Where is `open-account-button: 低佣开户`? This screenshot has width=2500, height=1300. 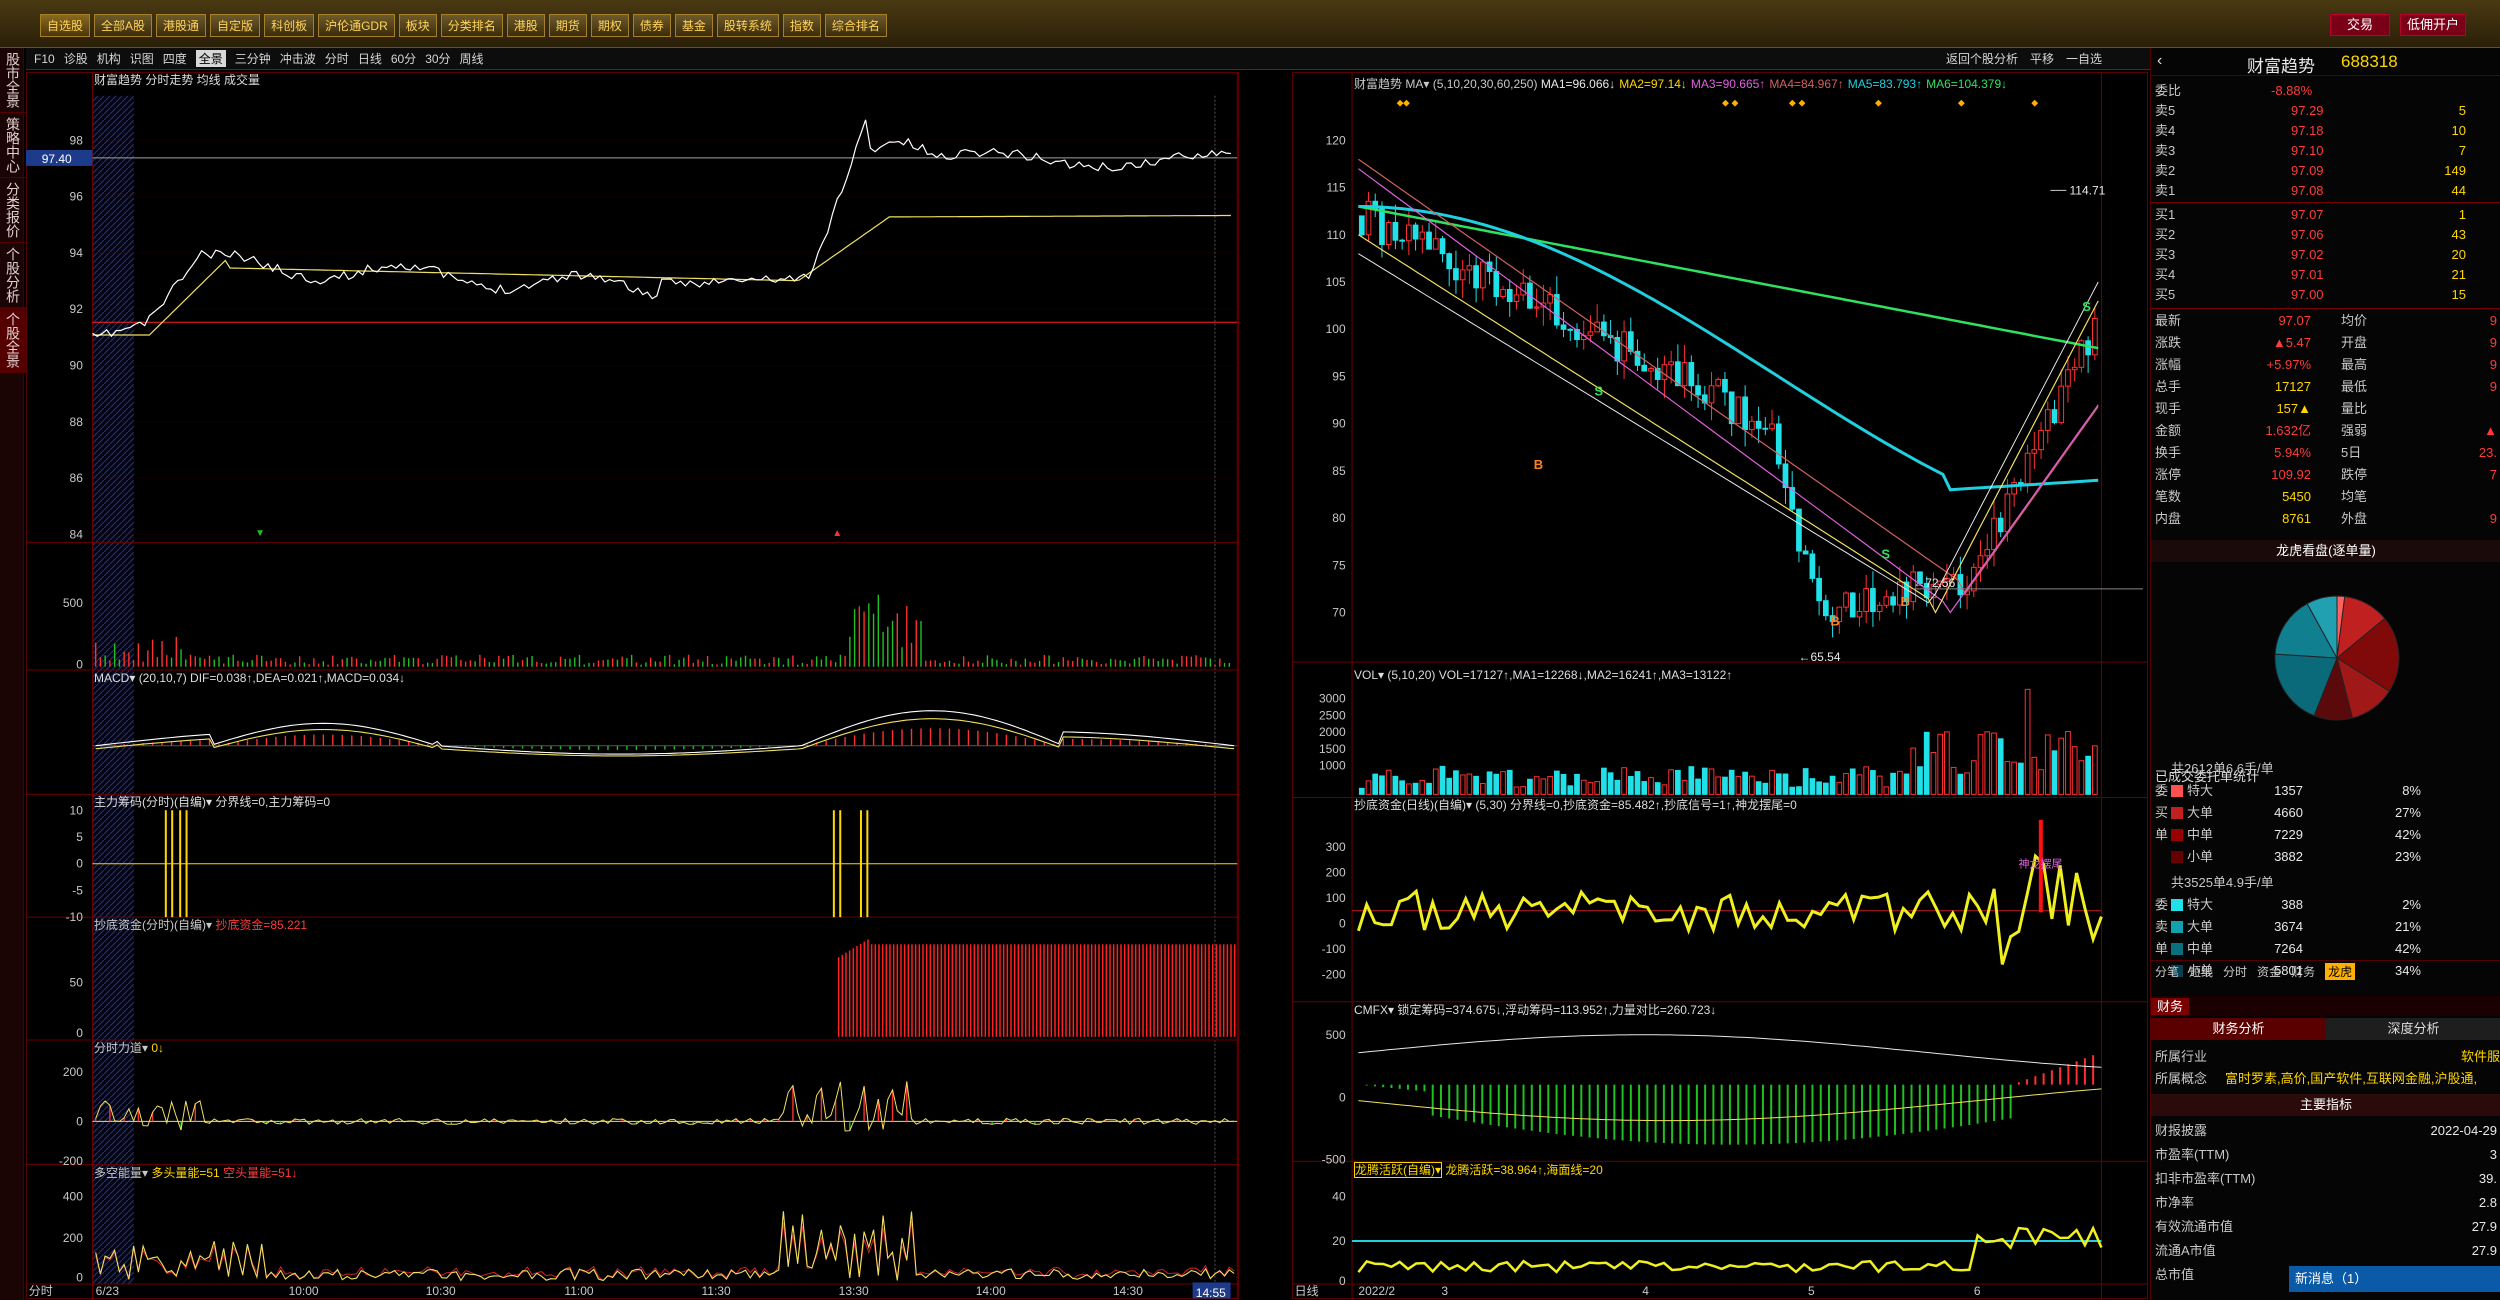
open-account-button: 低佣开户 is located at coordinates (2433, 25).